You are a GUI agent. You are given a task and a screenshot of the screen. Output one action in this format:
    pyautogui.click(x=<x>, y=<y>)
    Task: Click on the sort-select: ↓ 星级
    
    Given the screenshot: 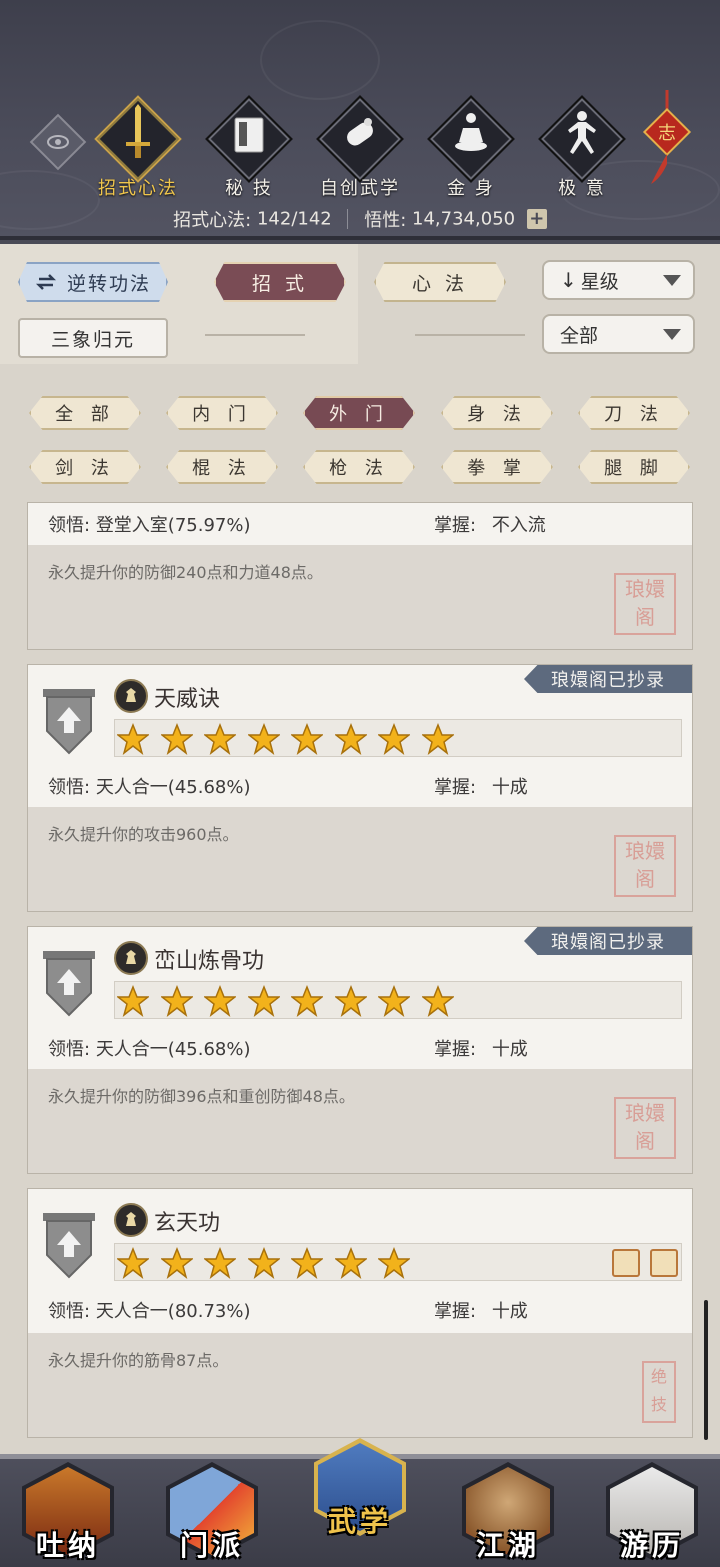 What is the action you would take?
    pyautogui.click(x=618, y=280)
    